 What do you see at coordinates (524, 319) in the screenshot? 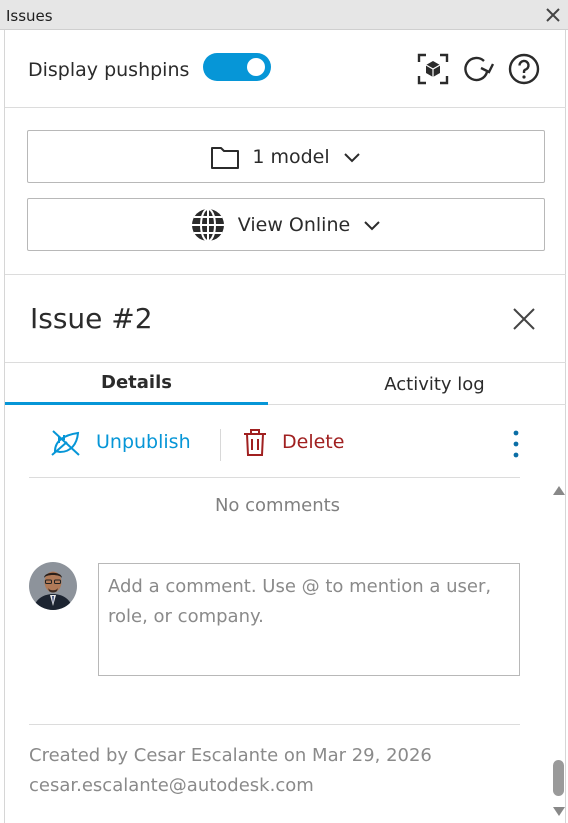
I see `close-issue-icon` at bounding box center [524, 319].